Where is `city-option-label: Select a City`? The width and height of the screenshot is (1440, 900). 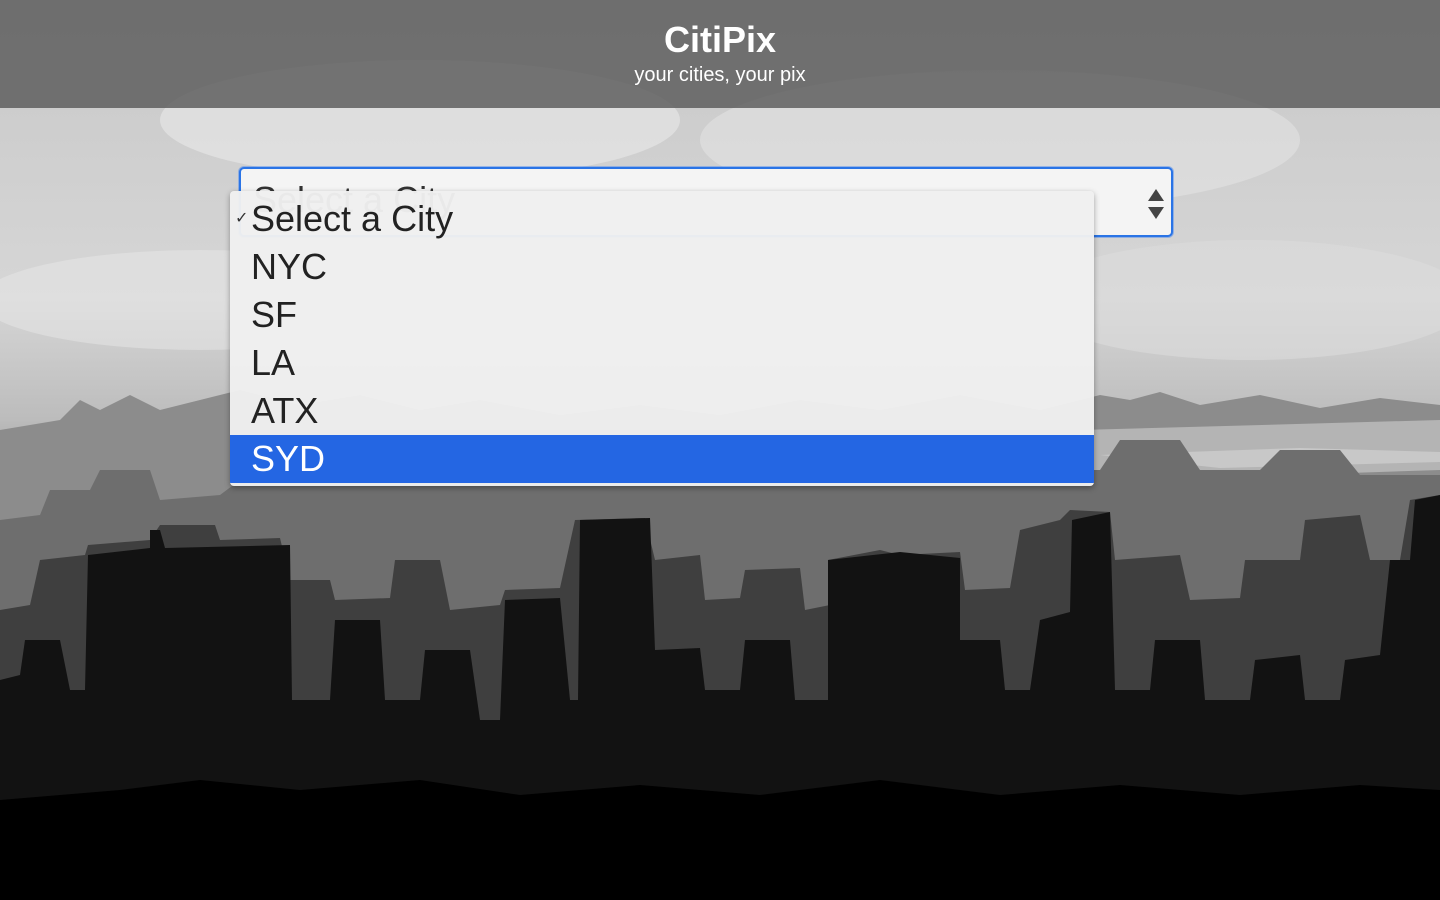 city-option-label: Select a City is located at coordinates (352, 218).